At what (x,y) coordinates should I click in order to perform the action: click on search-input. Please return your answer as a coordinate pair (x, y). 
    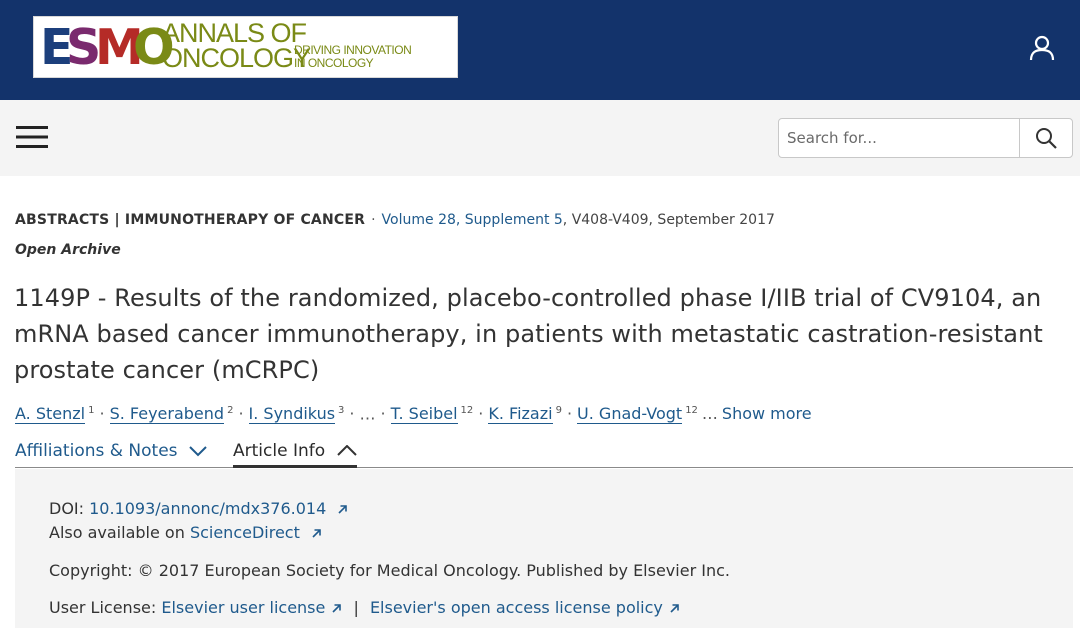
    Looking at the image, I should click on (899, 138).